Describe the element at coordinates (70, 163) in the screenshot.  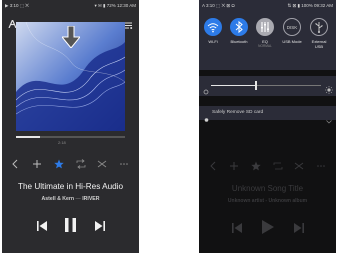
I see `control-row` at that location.